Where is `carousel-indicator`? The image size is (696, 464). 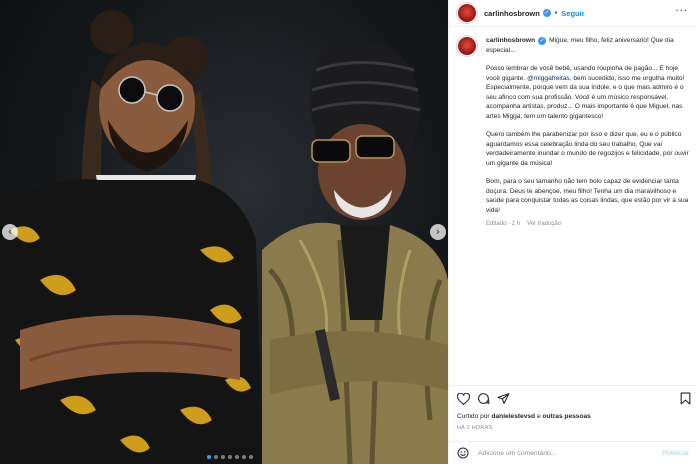
carousel-indicator is located at coordinates (230, 457).